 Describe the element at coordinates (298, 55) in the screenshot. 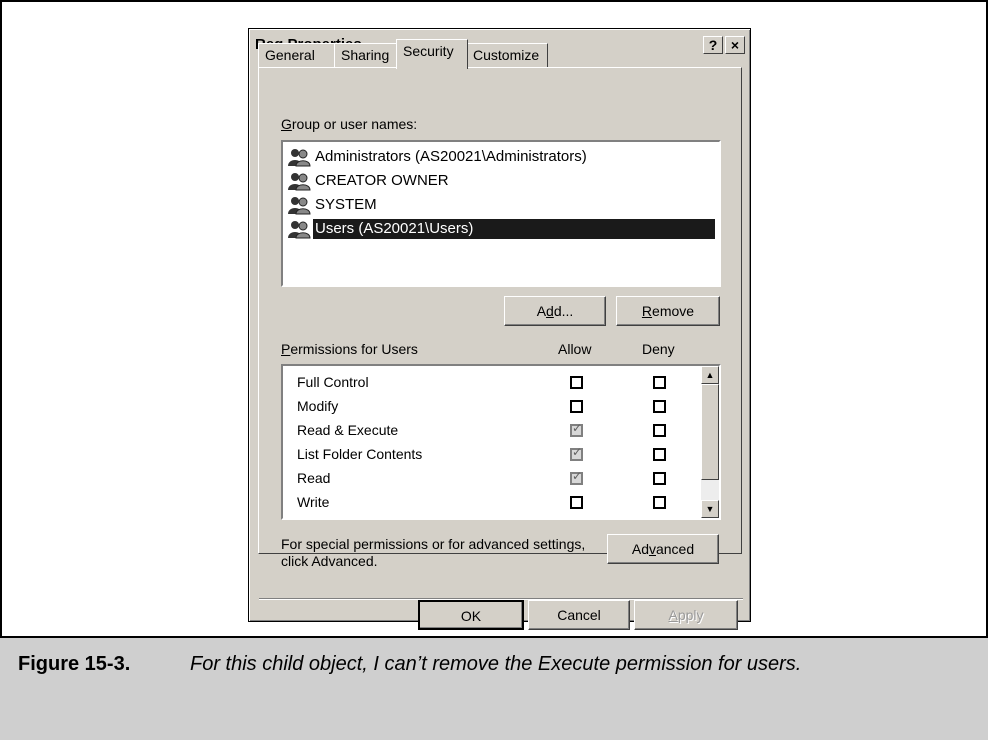

I see `tab-general: General` at that location.